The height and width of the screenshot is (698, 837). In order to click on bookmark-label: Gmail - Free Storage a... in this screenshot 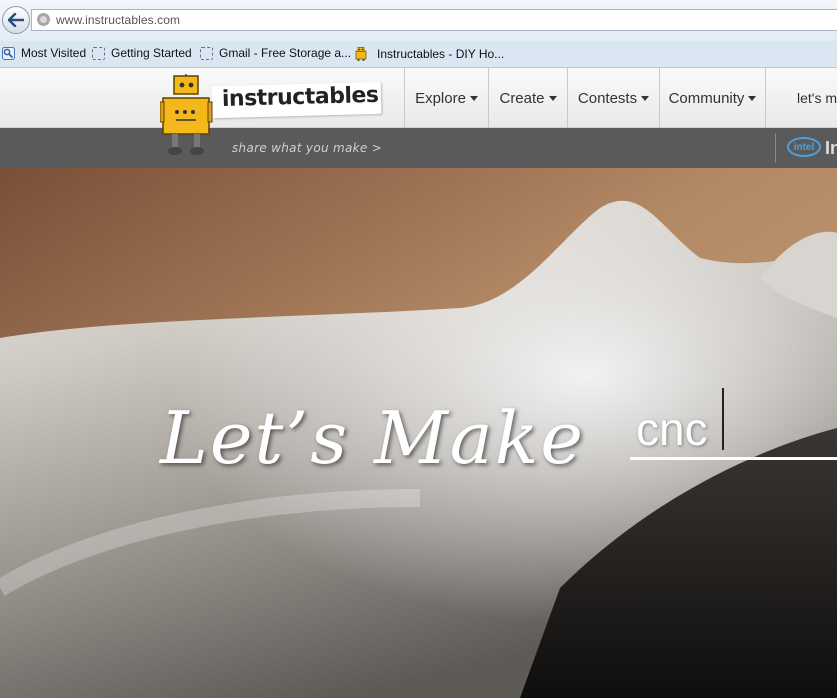, I will do `click(285, 53)`.